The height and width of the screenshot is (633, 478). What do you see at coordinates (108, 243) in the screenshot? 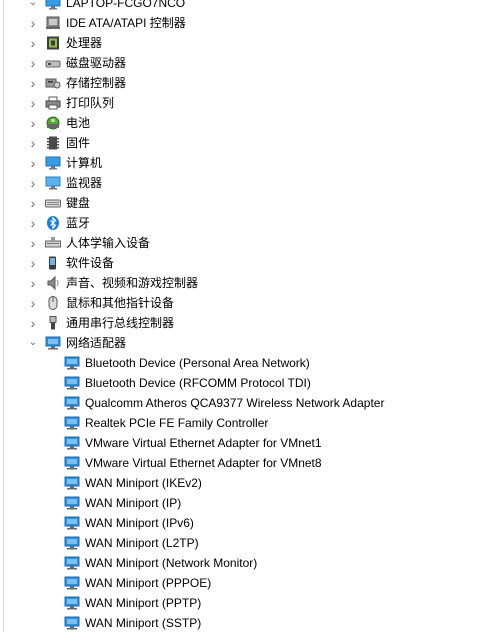
I see `category-label: 人体学输入设备` at bounding box center [108, 243].